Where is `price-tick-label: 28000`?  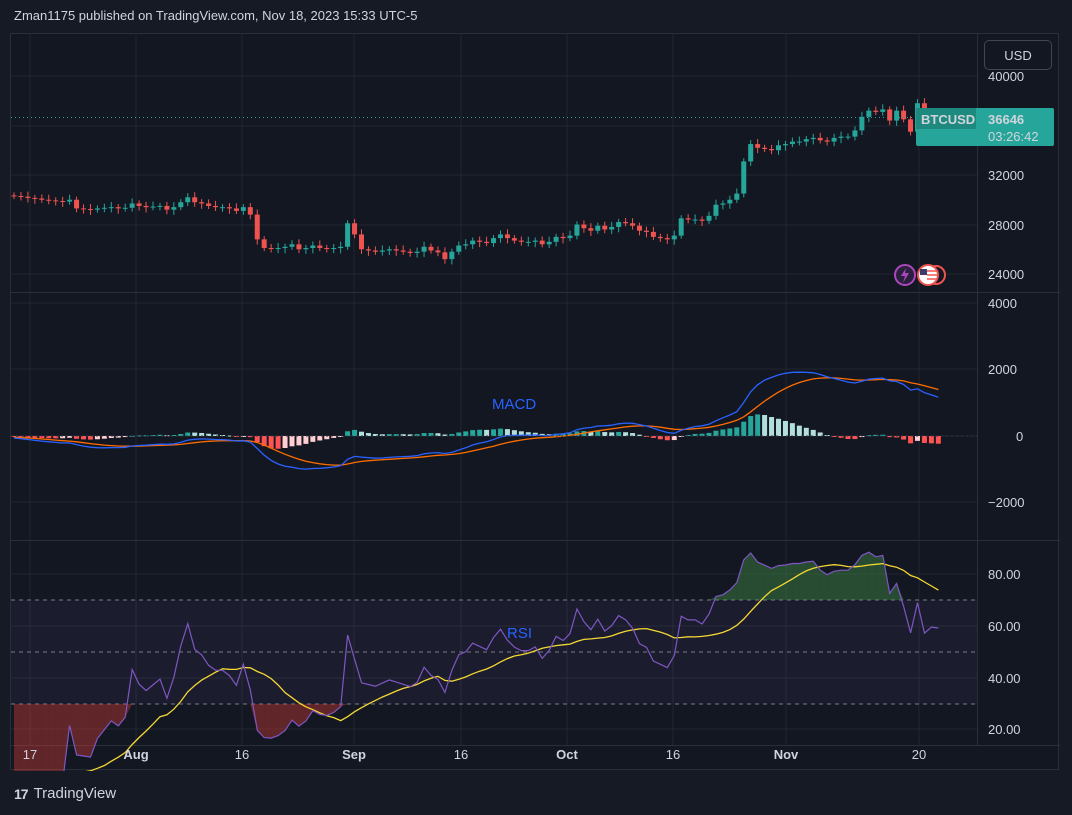 price-tick-label: 28000 is located at coordinates (1006, 225).